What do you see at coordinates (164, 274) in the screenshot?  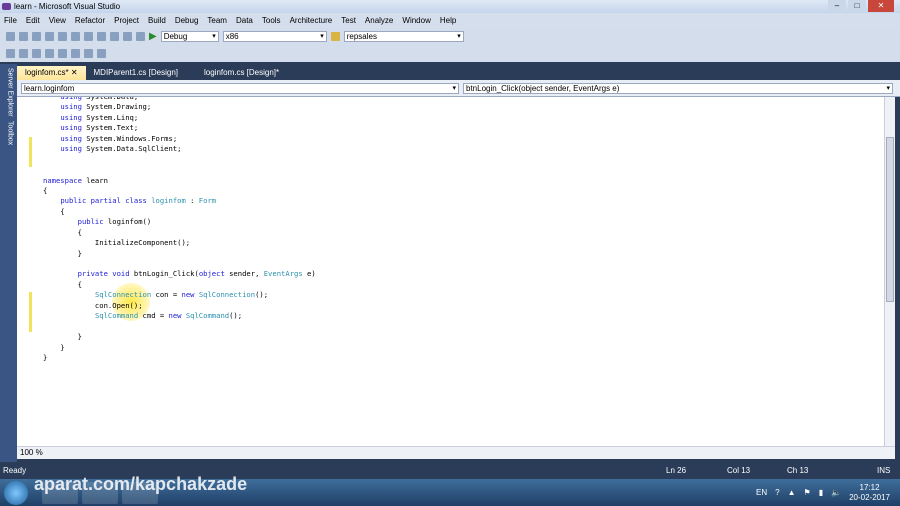 I see `code-token: btnLogin_Click(` at bounding box center [164, 274].